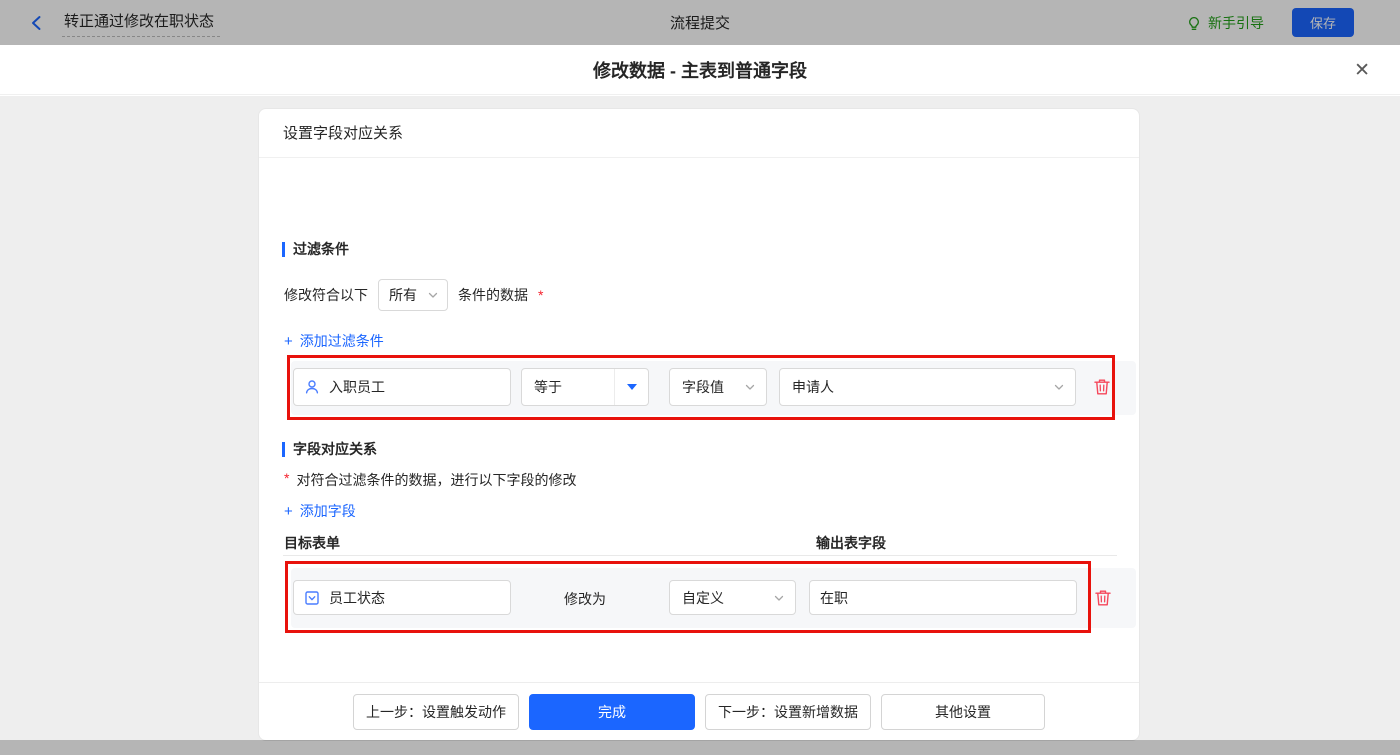  I want to click on modal-header: 修改数据 - 主表到普通字段 ✕, so click(700, 70).